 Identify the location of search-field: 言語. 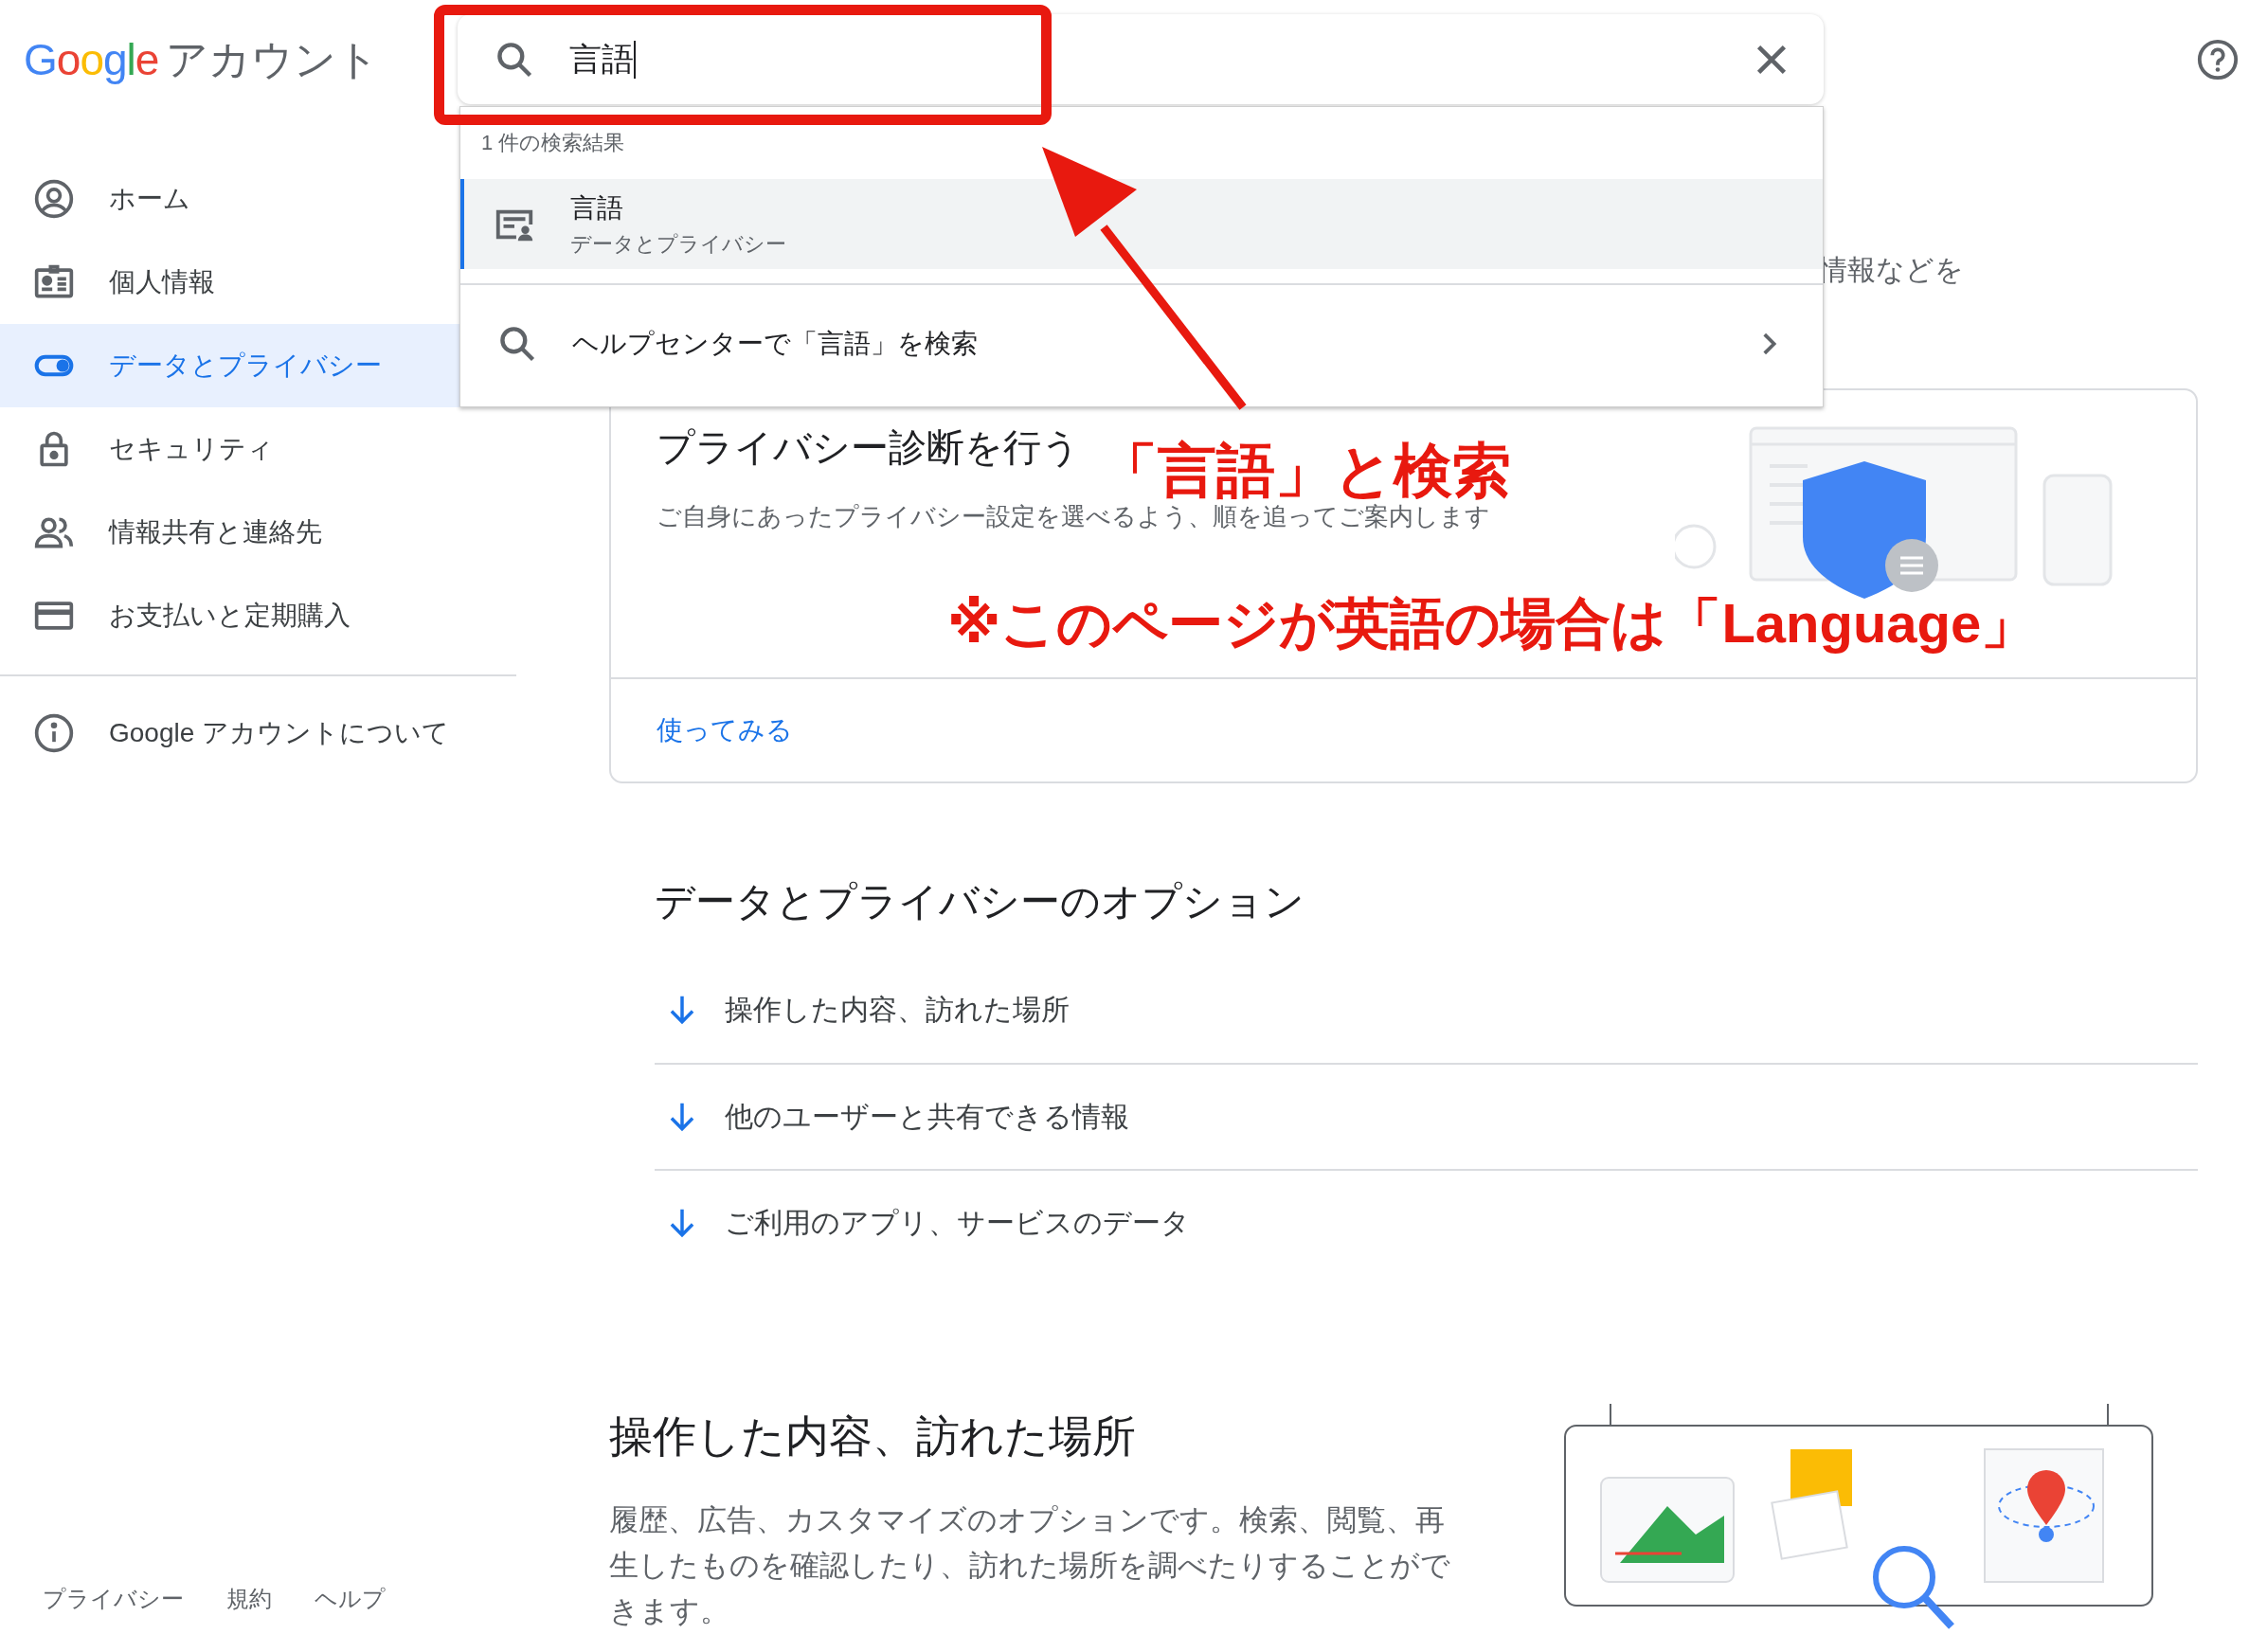
(1141, 59).